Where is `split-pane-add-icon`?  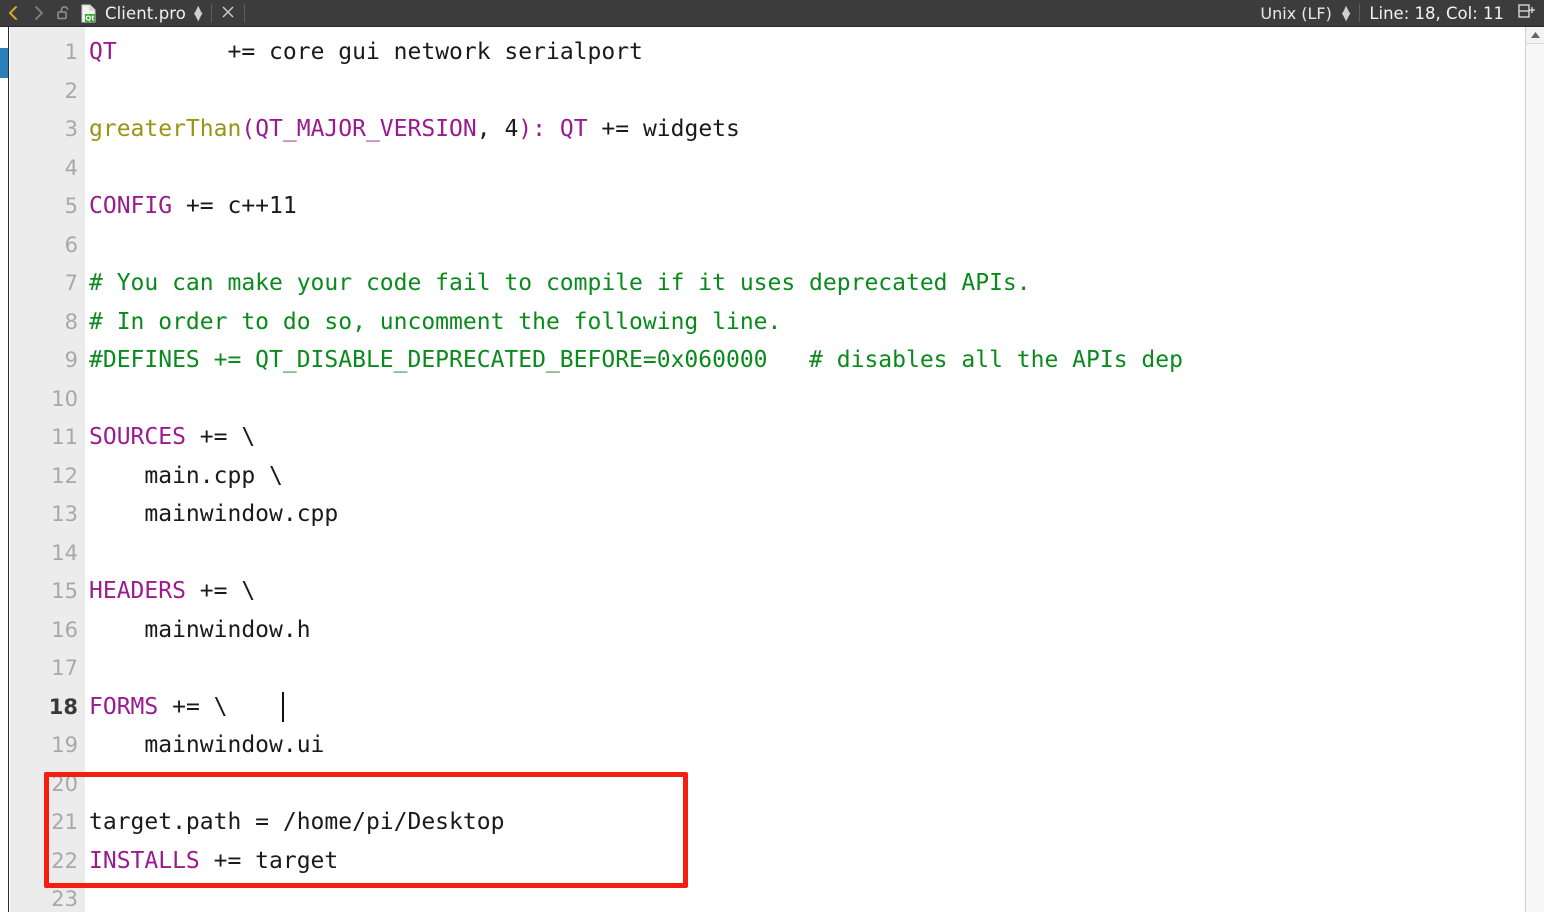 split-pane-add-icon is located at coordinates (1527, 13).